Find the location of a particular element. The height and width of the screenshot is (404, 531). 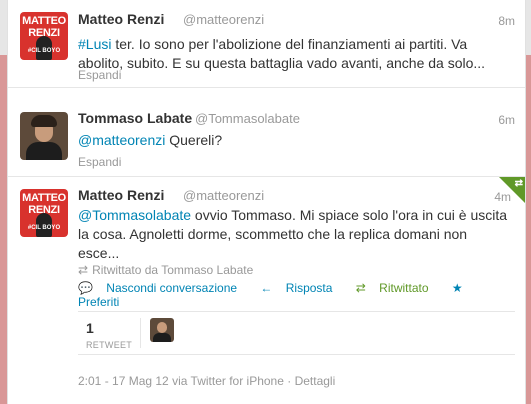

hide-conversation-label: Nascondi conversazione is located at coordinates (172, 288).